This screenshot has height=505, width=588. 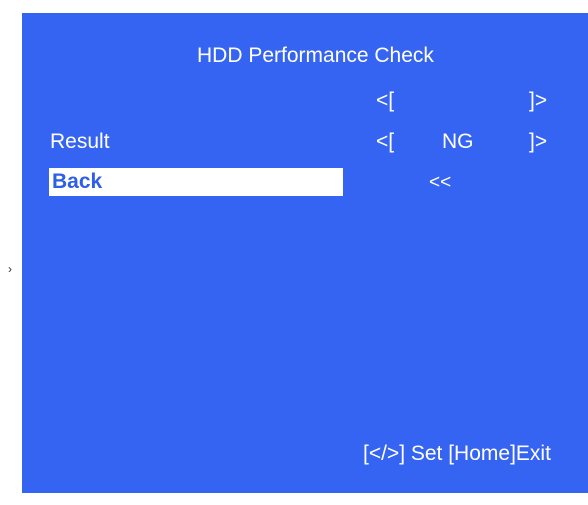 What do you see at coordinates (315, 55) in the screenshot?
I see `screen-title: HDD Performance Check` at bounding box center [315, 55].